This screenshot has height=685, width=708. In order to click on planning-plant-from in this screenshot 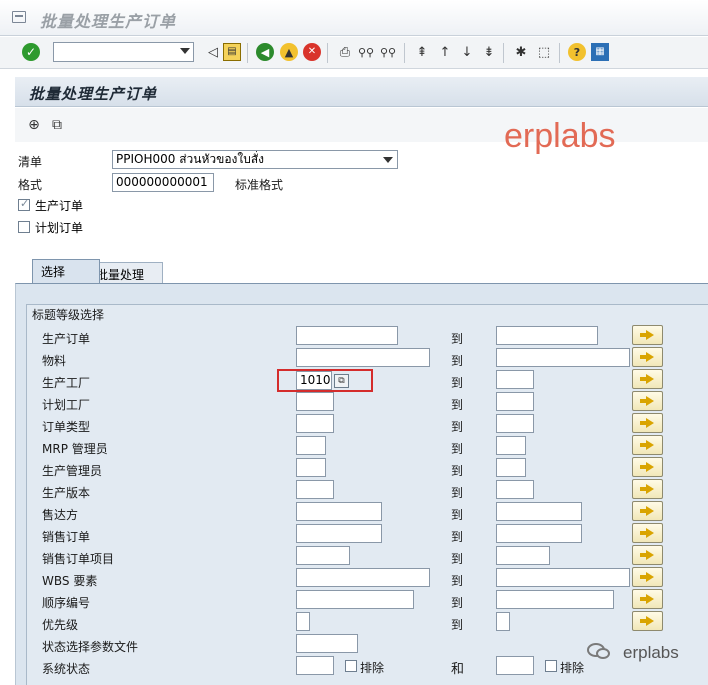, I will do `click(315, 401)`.